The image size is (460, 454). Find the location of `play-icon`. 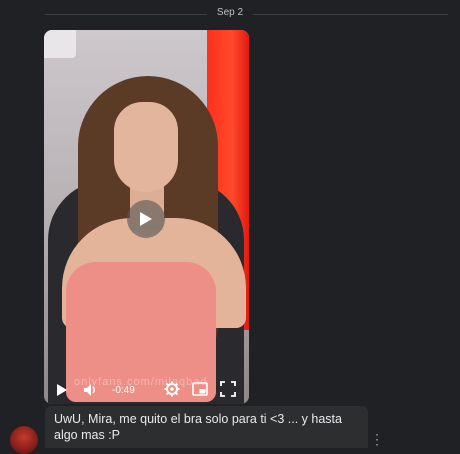

play-icon is located at coordinates (62, 390).